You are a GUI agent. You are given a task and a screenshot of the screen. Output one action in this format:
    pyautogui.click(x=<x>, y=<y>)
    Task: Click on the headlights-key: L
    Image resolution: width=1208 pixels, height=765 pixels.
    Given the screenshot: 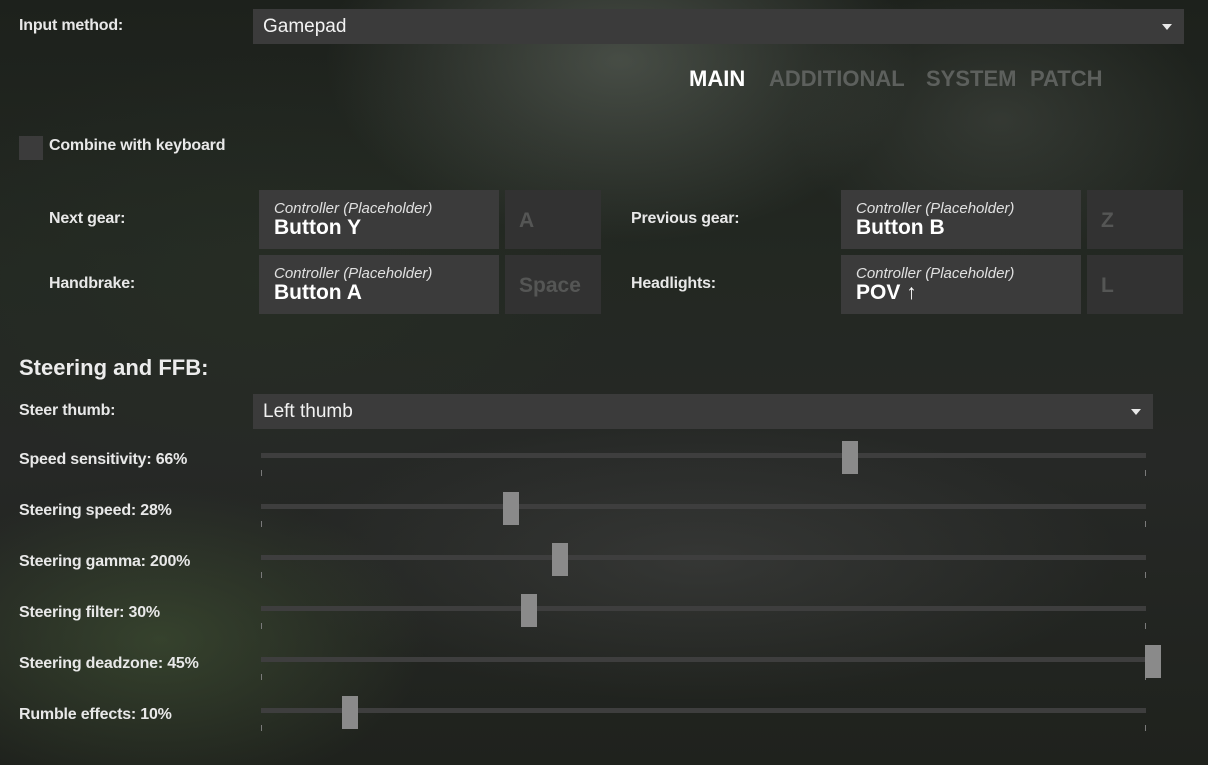 What is the action you would take?
    pyautogui.click(x=1135, y=284)
    